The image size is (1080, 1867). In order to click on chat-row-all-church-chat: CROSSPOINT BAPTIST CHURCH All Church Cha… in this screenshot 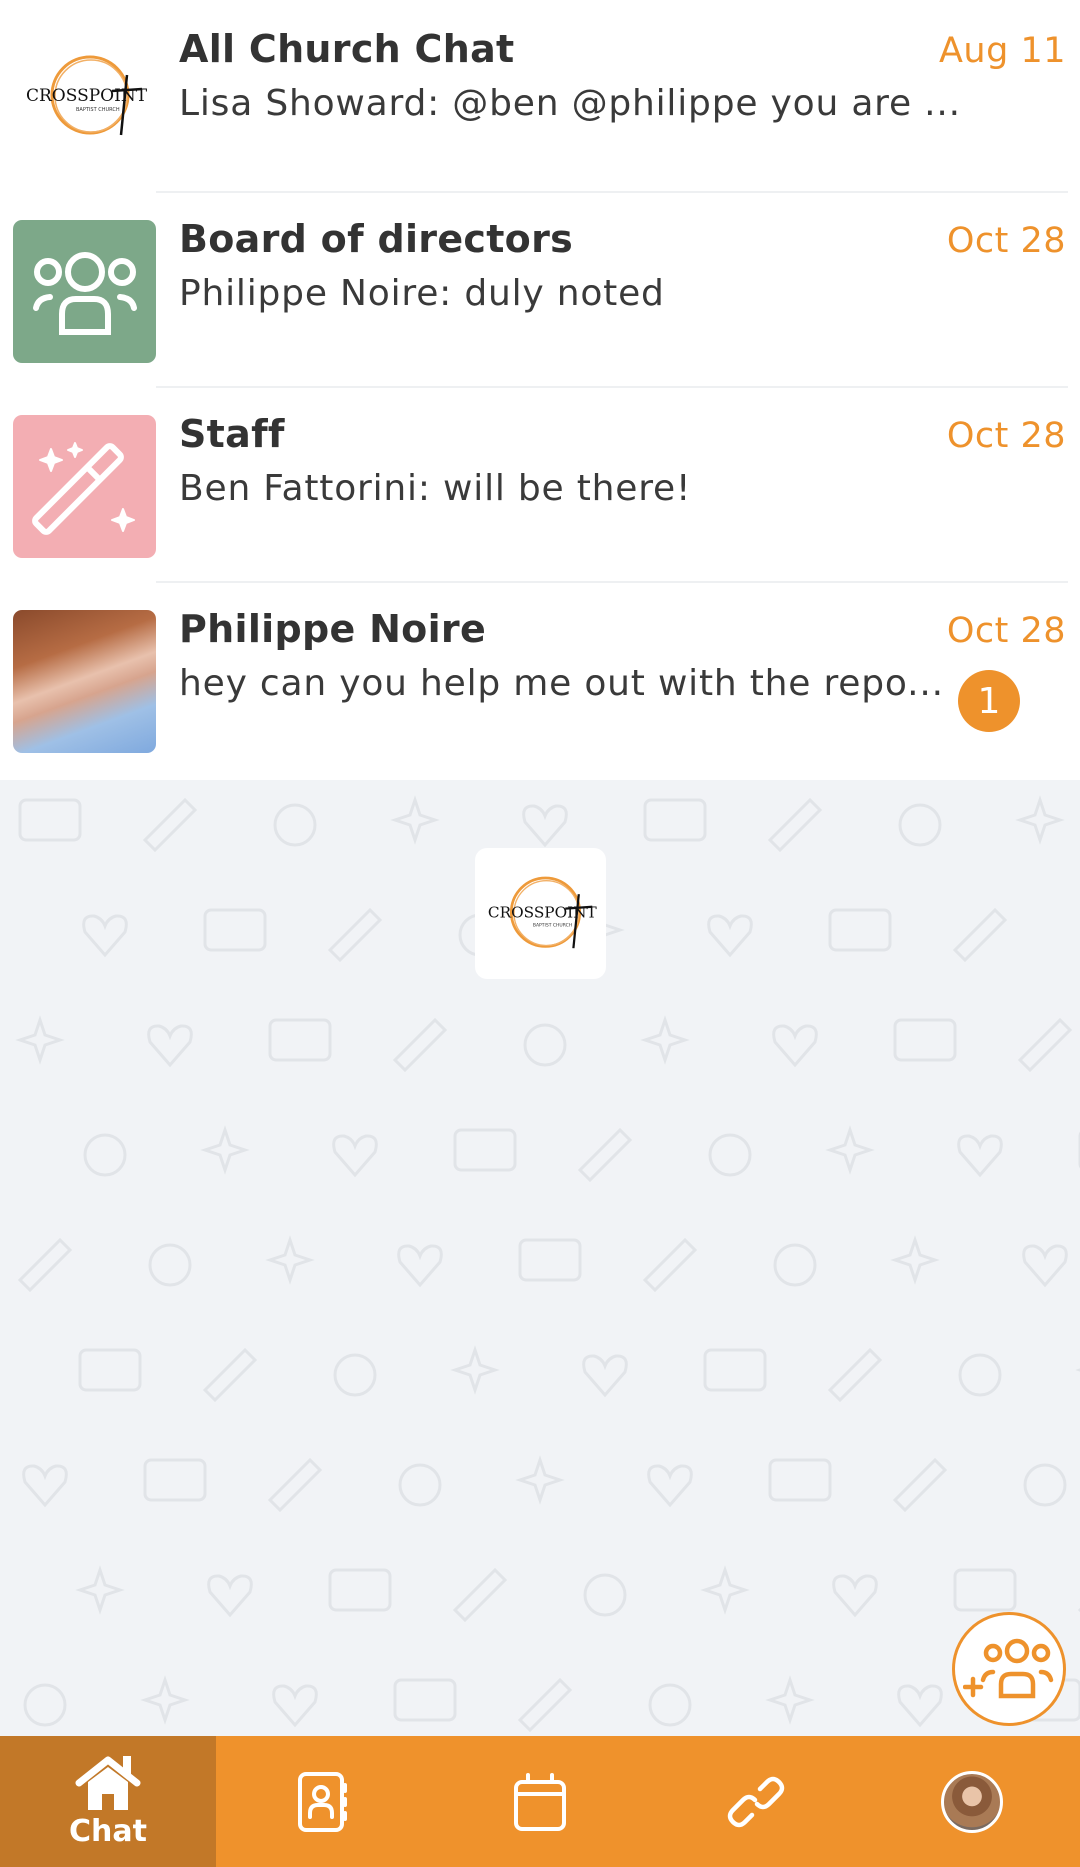, I will do `click(540, 96)`.